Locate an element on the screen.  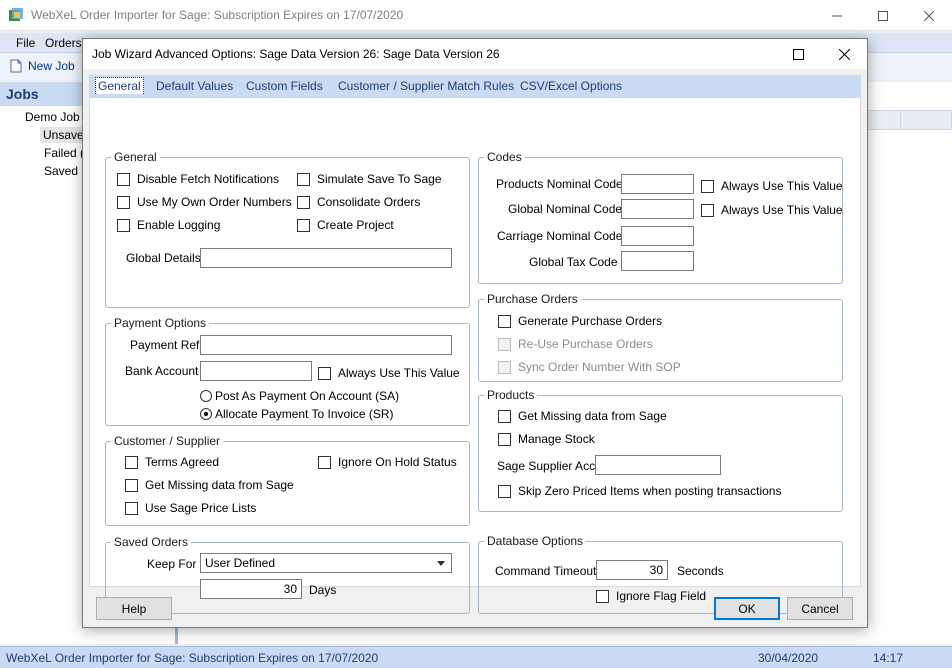
command-timeout-input: 30 is located at coordinates (632, 570).